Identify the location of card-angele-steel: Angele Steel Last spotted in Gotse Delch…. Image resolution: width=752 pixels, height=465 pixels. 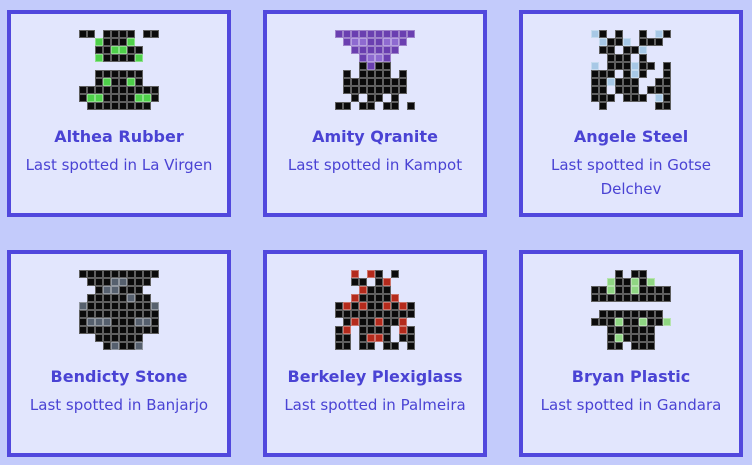
(631, 113).